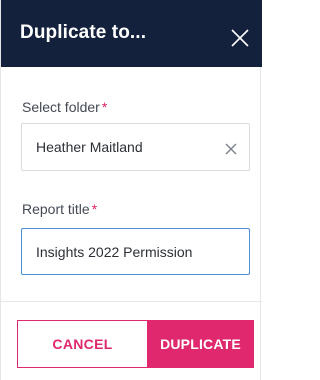  I want to click on close-icon, so click(240, 38).